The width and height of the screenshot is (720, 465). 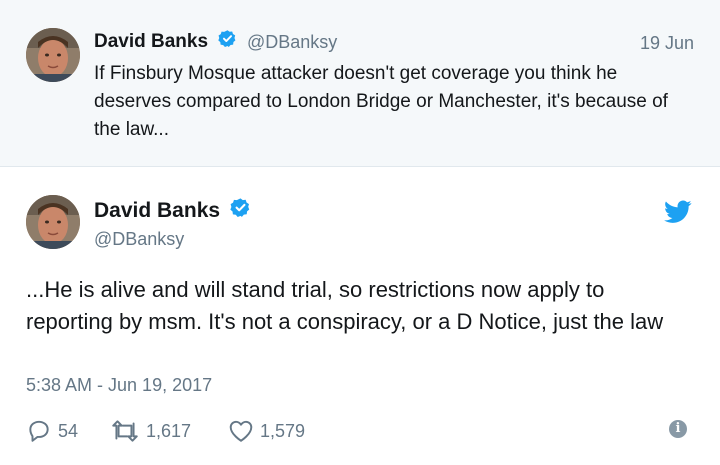 I want to click on author-name-row: David Banks, so click(x=172, y=210).